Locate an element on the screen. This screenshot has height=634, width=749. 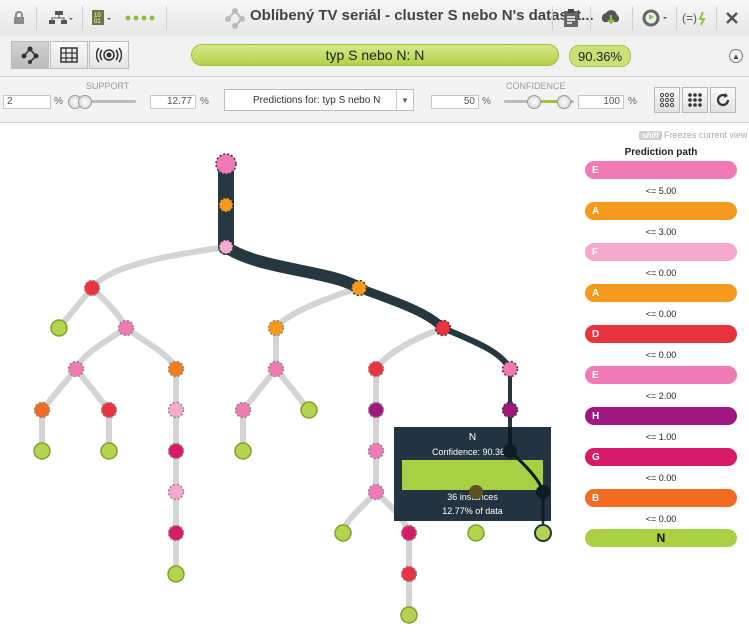
refresh-icon is located at coordinates (723, 100).